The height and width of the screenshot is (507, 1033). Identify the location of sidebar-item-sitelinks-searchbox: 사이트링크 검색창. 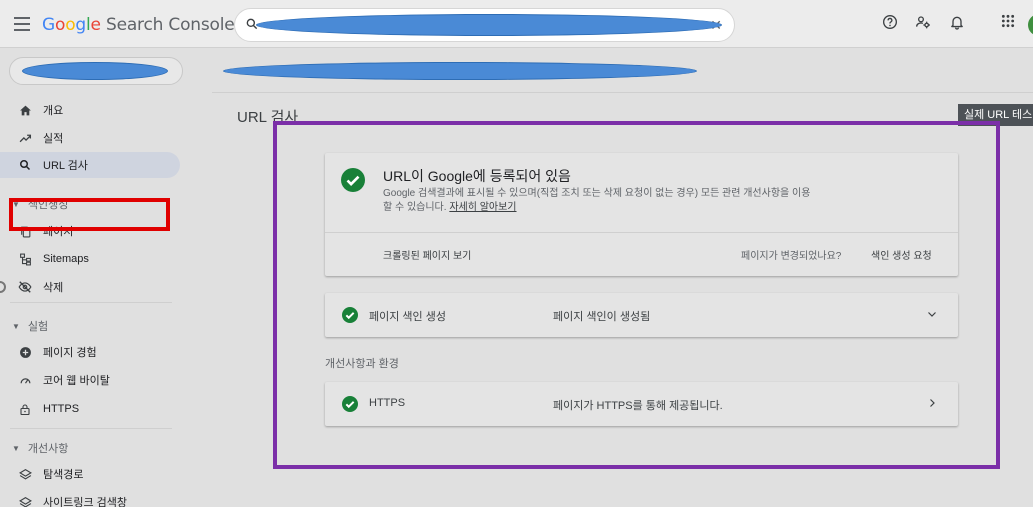
(90, 498).